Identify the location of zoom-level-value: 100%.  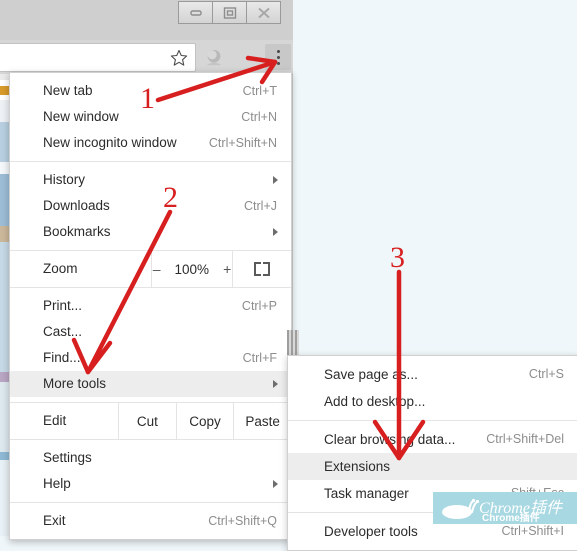
(192, 269).